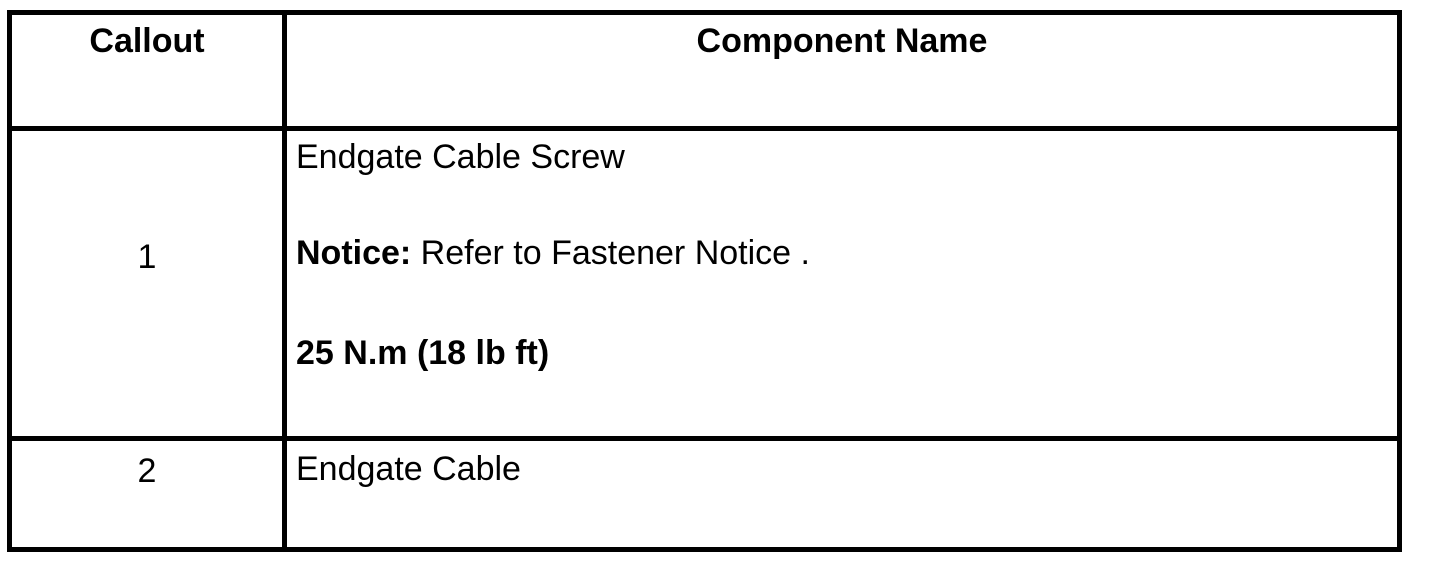  What do you see at coordinates (354, 253) in the screenshot?
I see `notice-label: Notice:` at bounding box center [354, 253].